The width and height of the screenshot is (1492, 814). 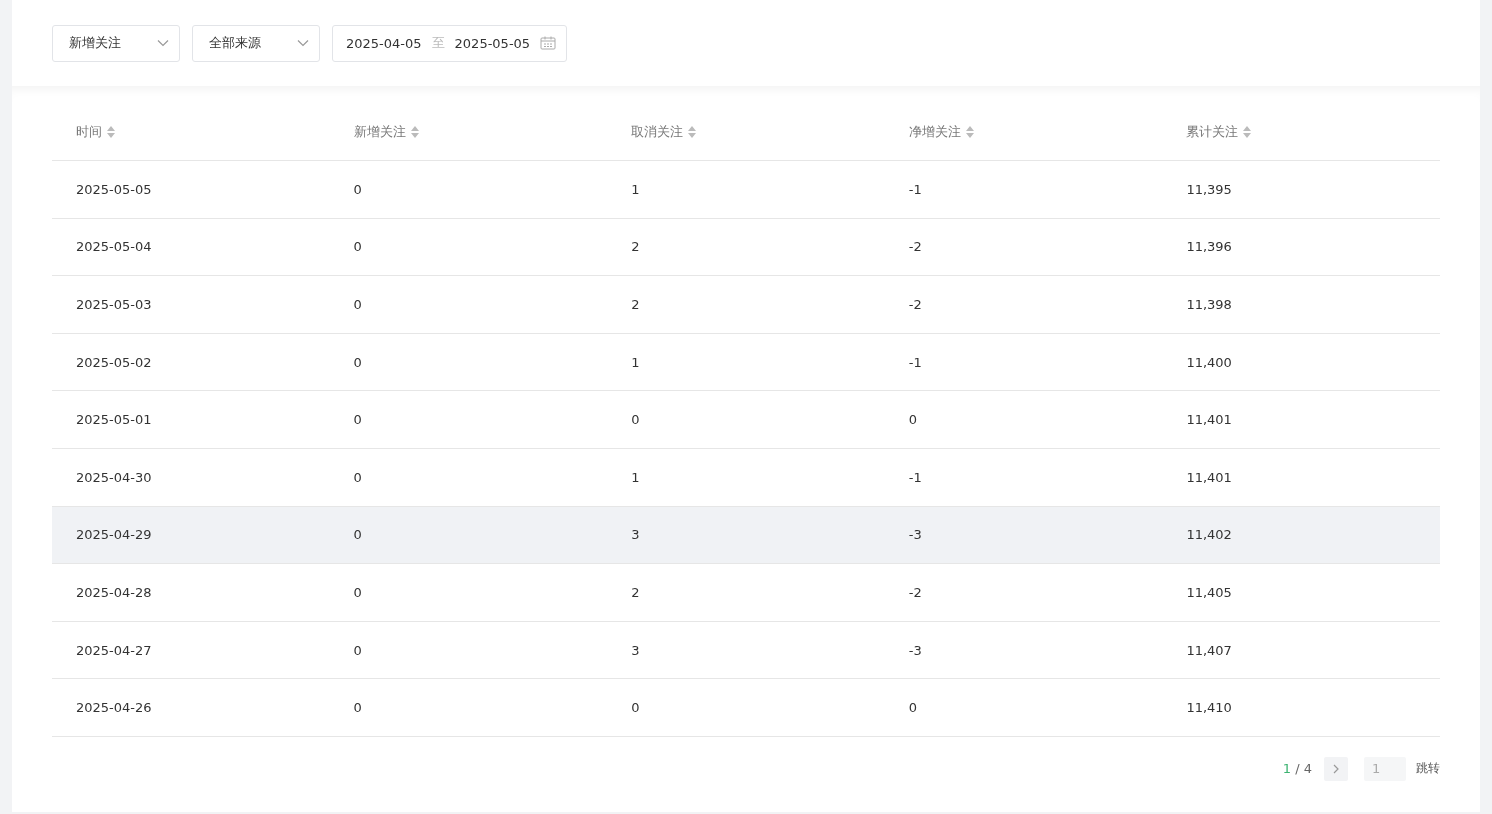 What do you see at coordinates (191, 247) in the screenshot?
I see `table-cell: 2025-05-04` at bounding box center [191, 247].